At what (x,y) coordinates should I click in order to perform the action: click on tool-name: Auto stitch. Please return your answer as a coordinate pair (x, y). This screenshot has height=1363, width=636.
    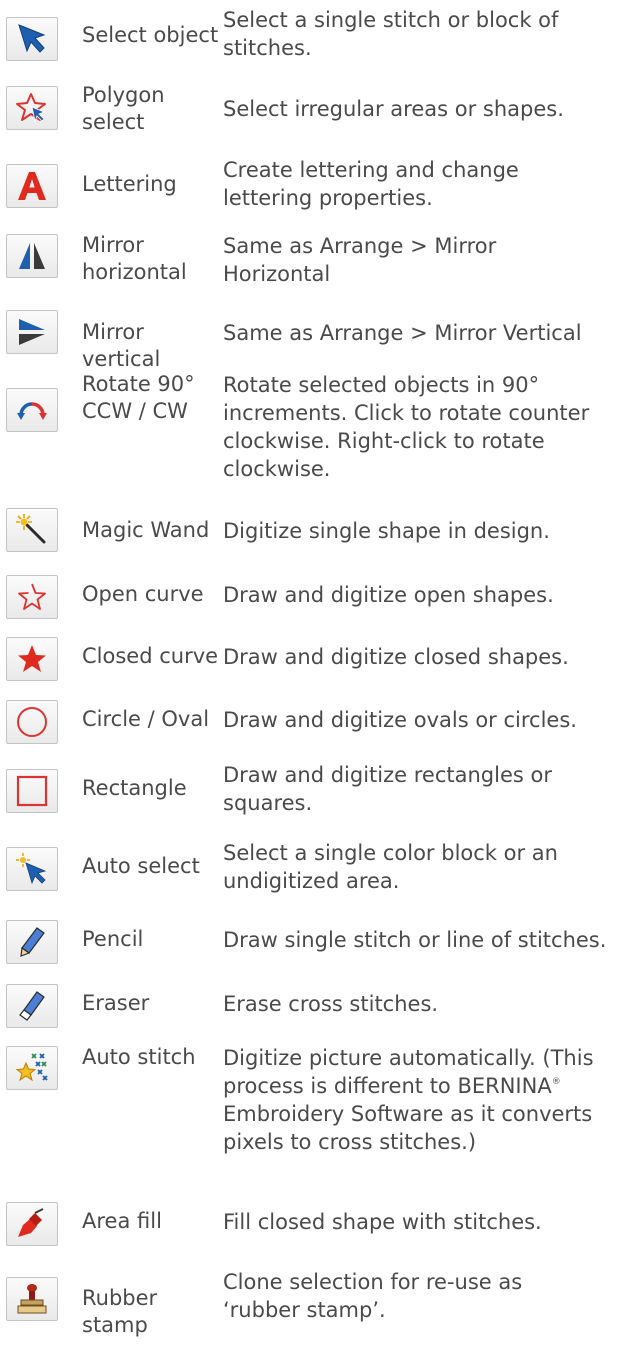
    Looking at the image, I should click on (139, 1057).